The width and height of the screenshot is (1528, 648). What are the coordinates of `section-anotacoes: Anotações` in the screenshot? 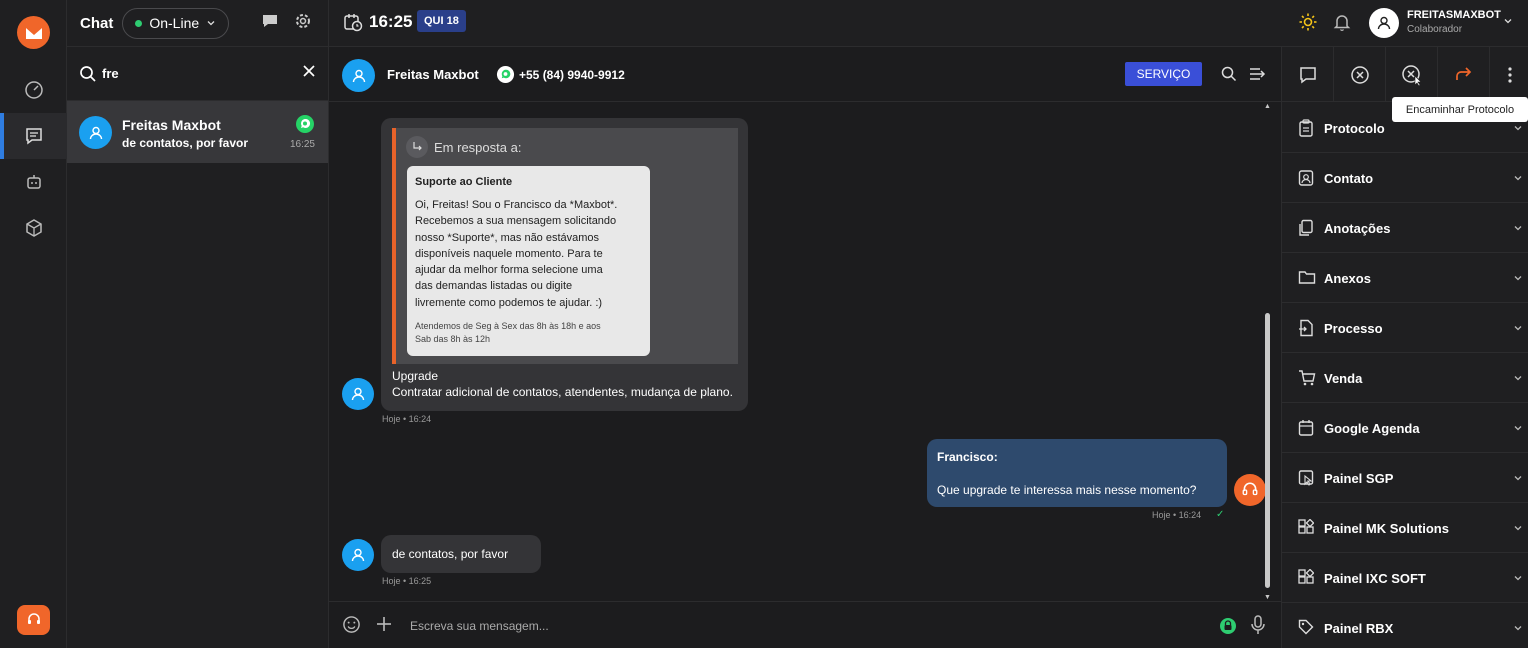 It's located at (1405, 228).